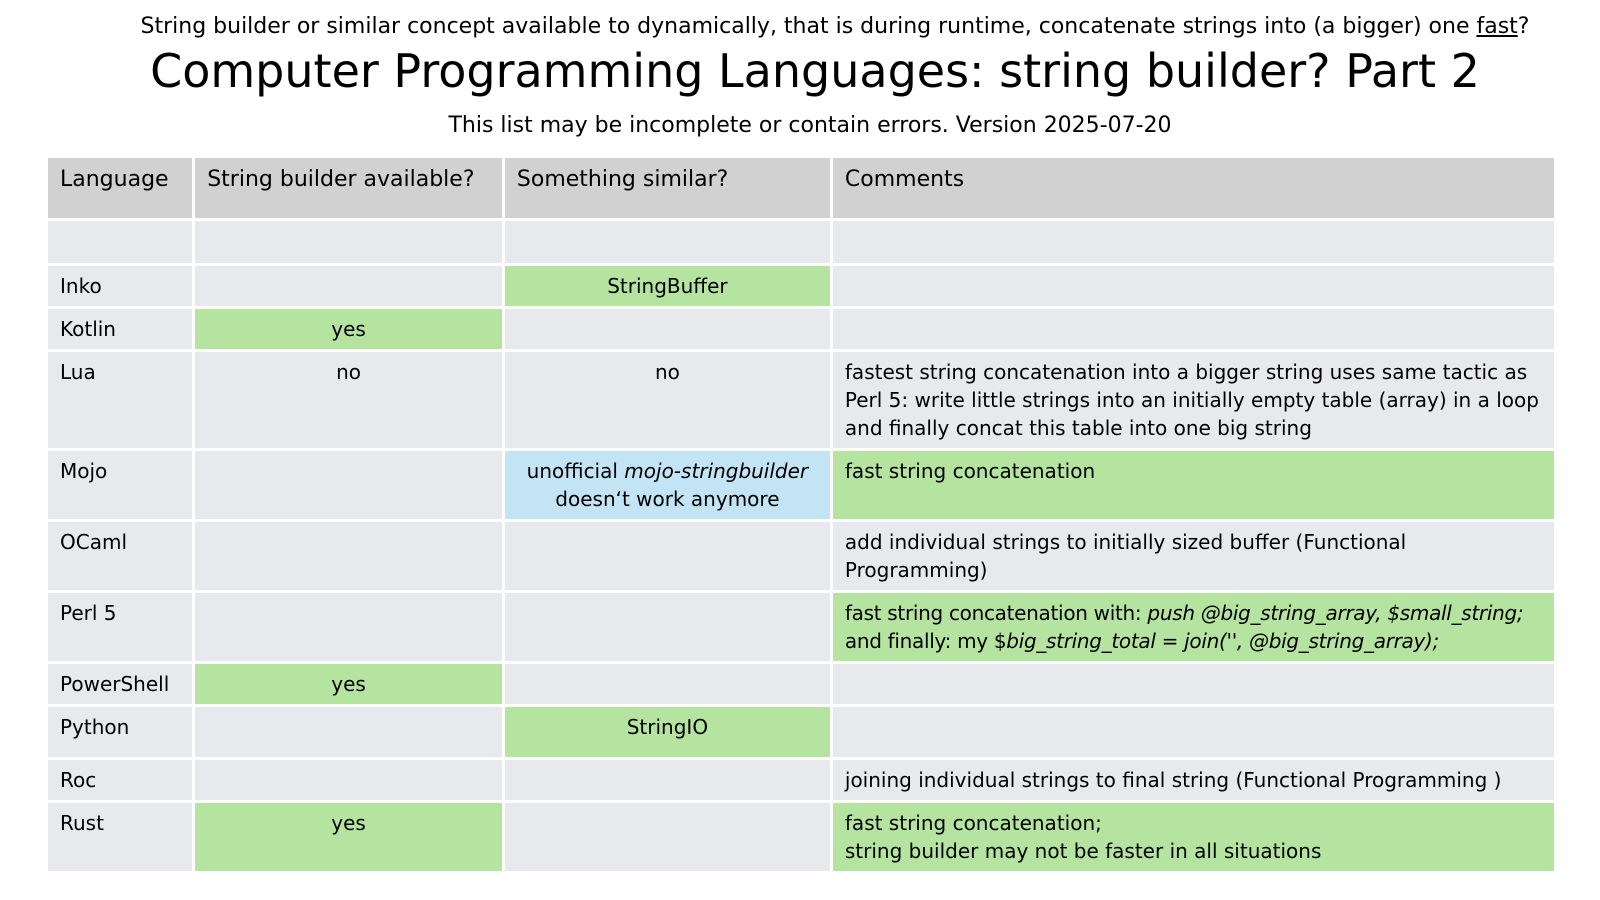  Describe the element at coordinates (996, 613) in the screenshot. I see `comment-line-1: fast string concatenation with:` at that location.